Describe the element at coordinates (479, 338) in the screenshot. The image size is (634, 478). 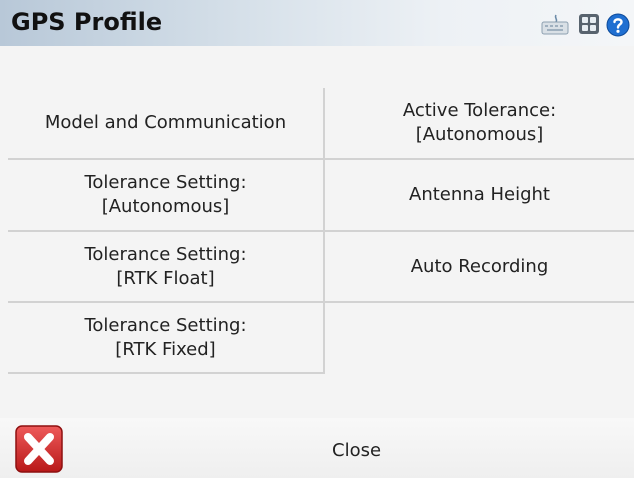
I see `empty-cell` at that location.